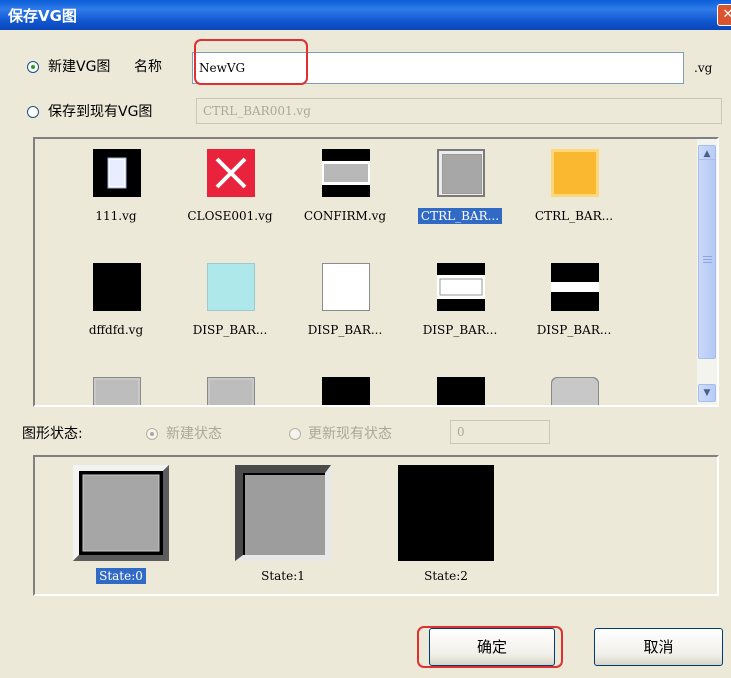 Image resolution: width=731 pixels, height=678 pixels. What do you see at coordinates (152, 434) in the screenshot?
I see `new-state-radio` at bounding box center [152, 434].